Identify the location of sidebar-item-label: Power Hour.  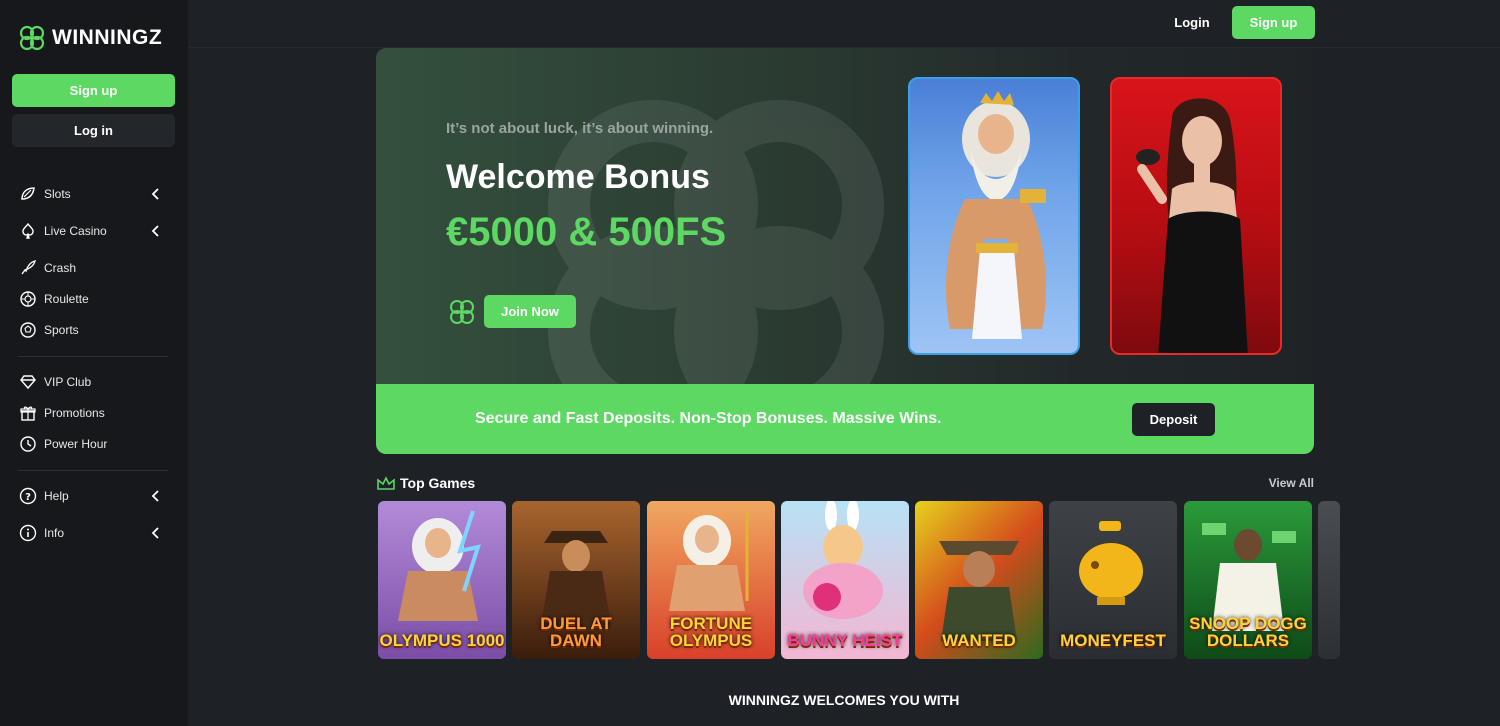
(76, 444).